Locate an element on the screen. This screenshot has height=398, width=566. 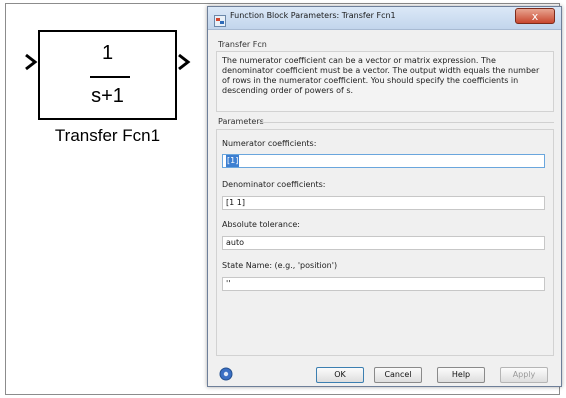
help-button: Help is located at coordinates (461, 375).